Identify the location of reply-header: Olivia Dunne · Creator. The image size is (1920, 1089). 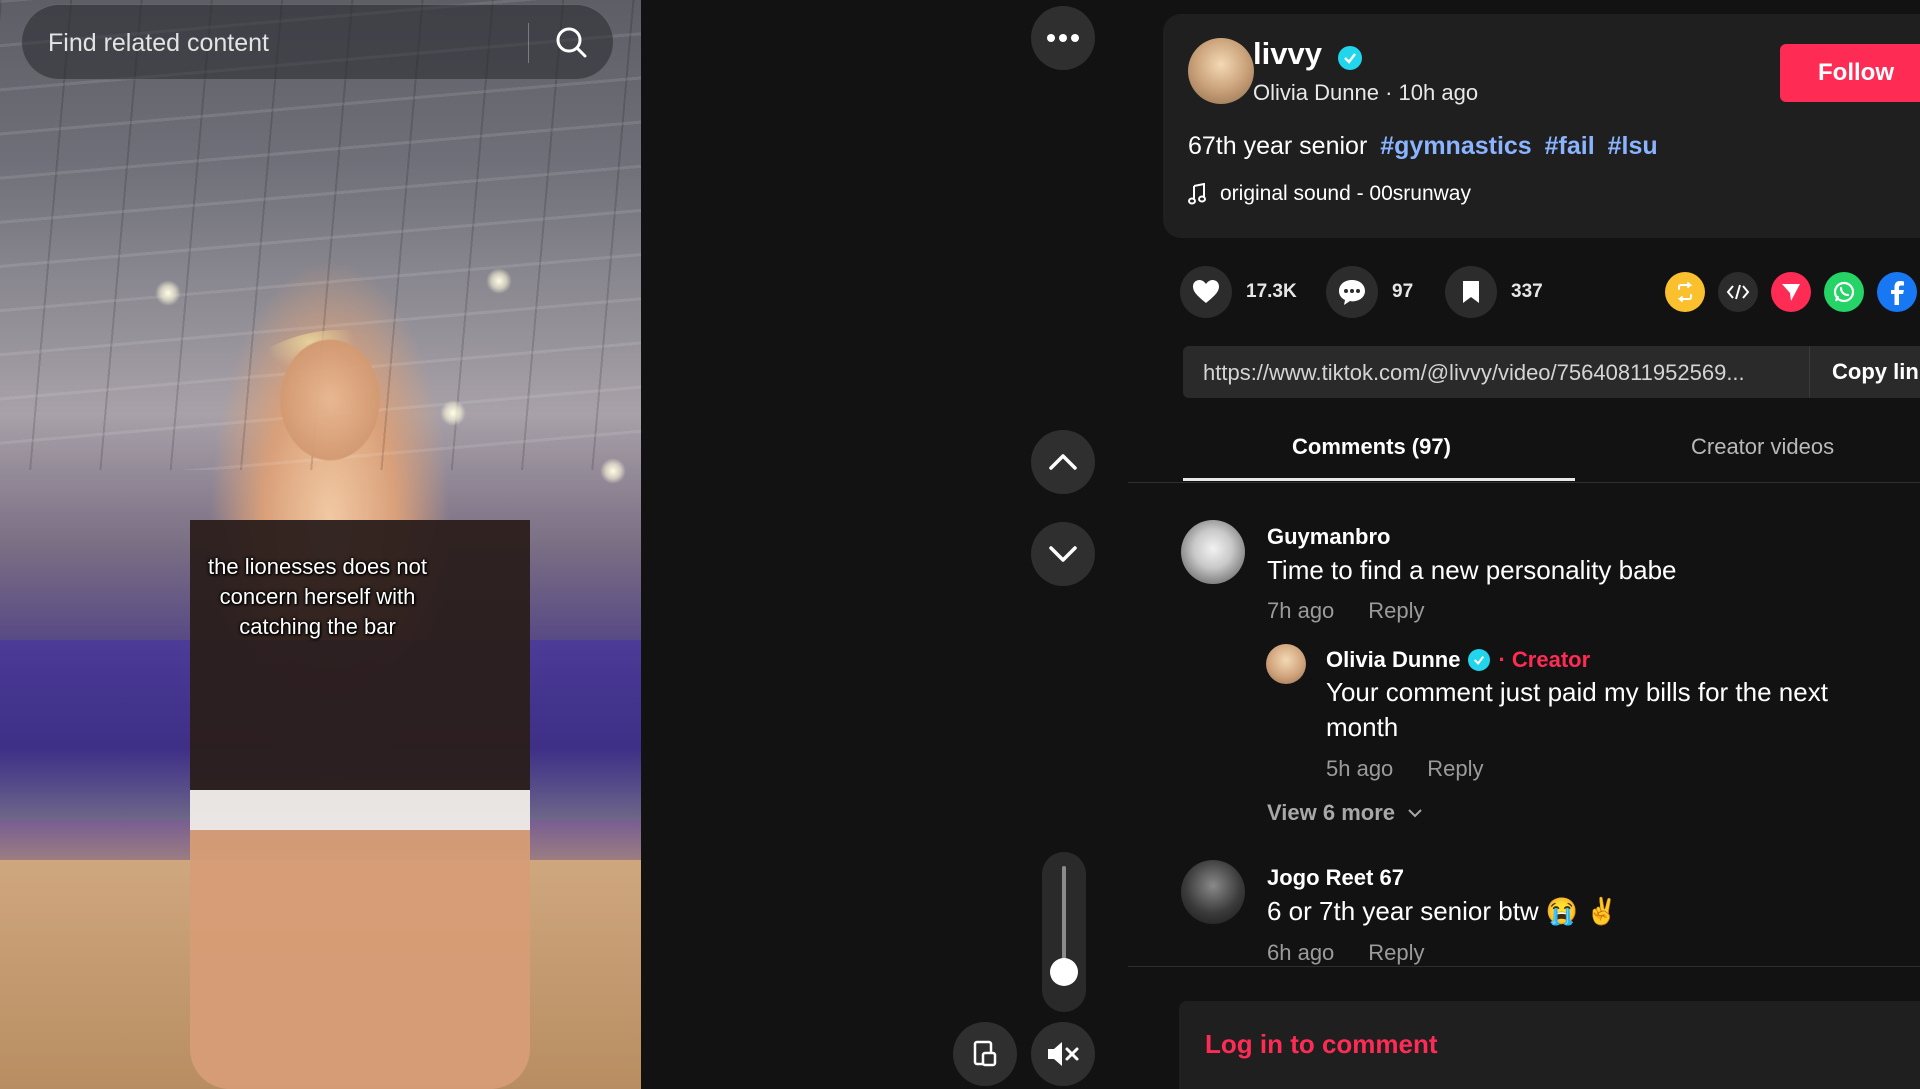
(1458, 660).